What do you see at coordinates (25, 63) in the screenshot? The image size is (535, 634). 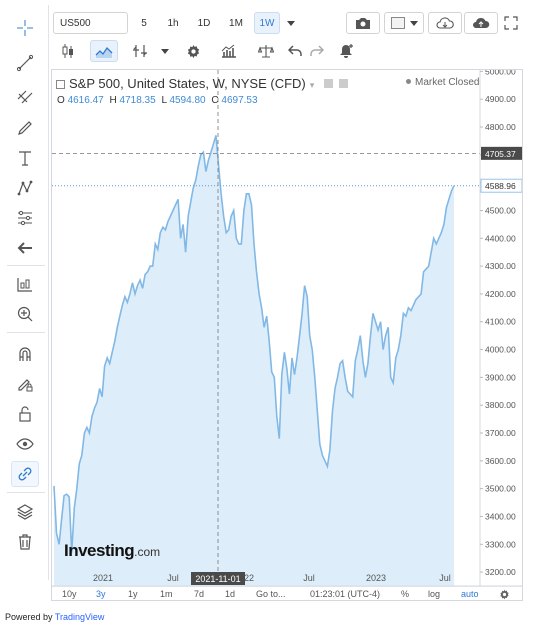 I see `trend-line-icon` at bounding box center [25, 63].